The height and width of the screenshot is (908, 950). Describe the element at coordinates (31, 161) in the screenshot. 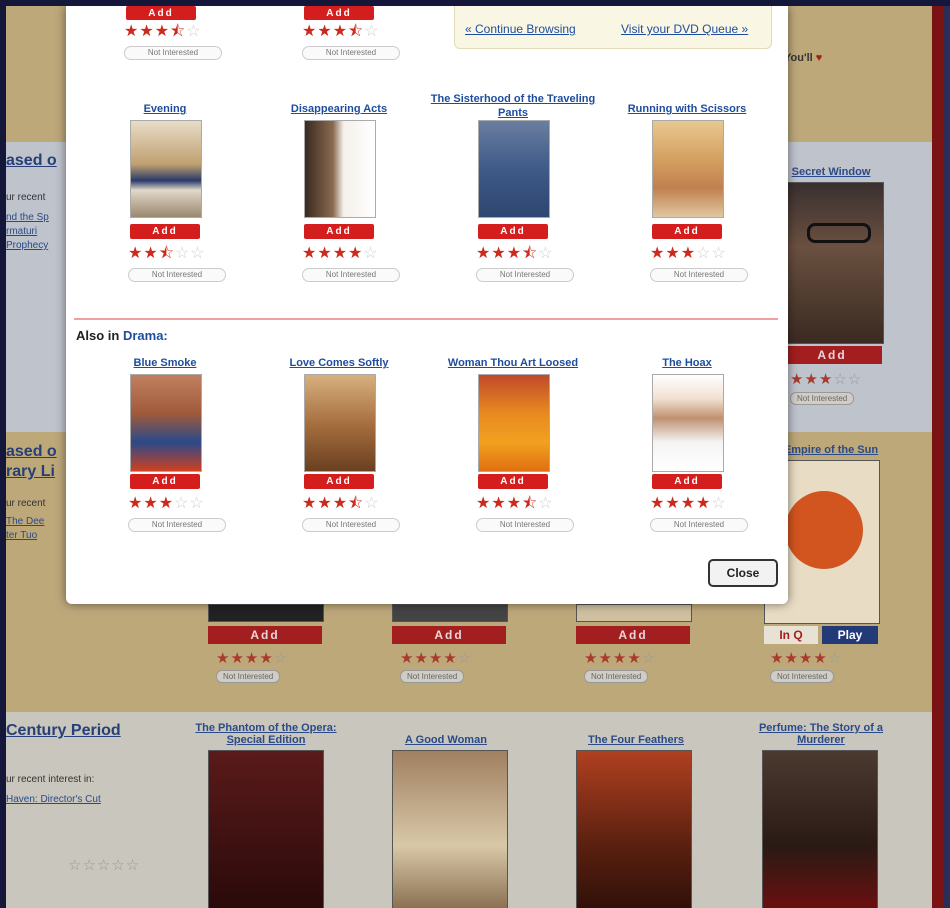

I see `section1-heading: ased o` at that location.